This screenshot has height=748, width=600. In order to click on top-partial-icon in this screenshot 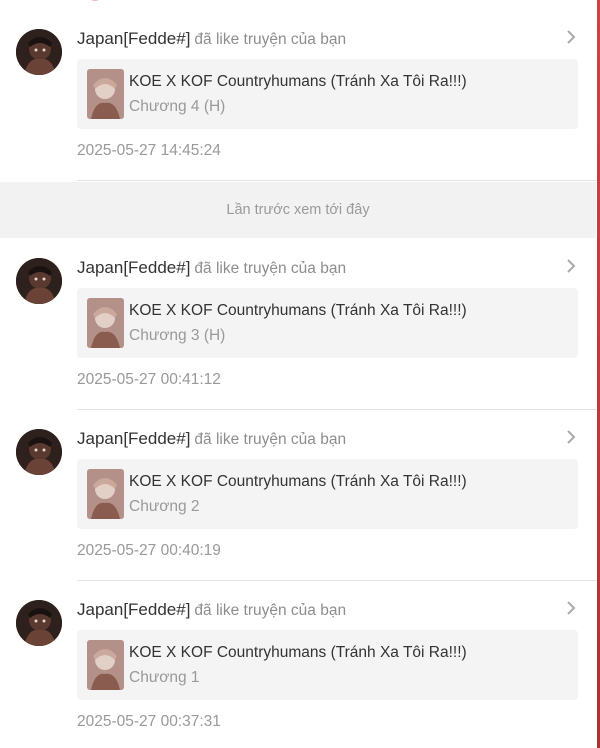, I will do `click(95, 0)`.